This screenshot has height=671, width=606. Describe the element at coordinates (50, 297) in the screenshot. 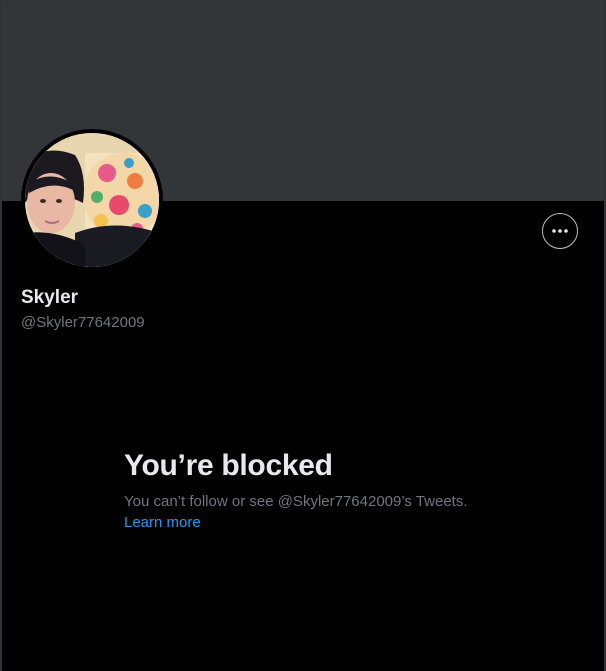

I see `profile-display-name: Skyler` at that location.